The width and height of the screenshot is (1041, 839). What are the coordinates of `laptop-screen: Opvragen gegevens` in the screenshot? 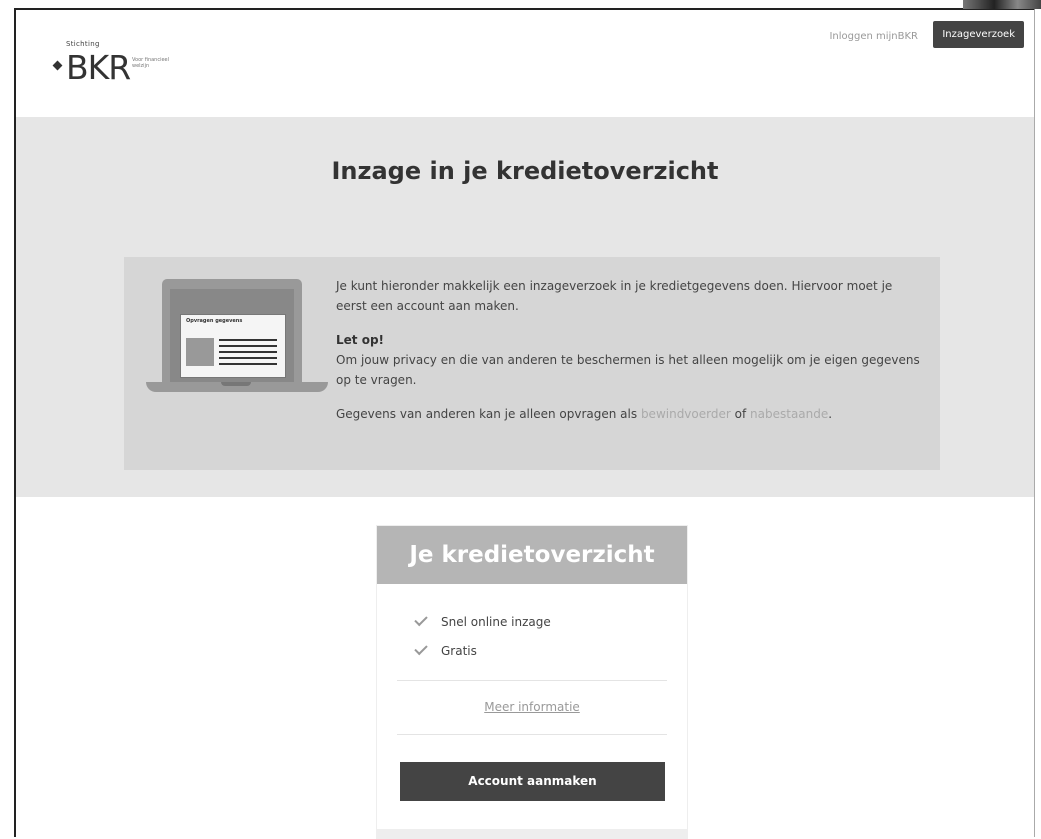 It's located at (232, 330).